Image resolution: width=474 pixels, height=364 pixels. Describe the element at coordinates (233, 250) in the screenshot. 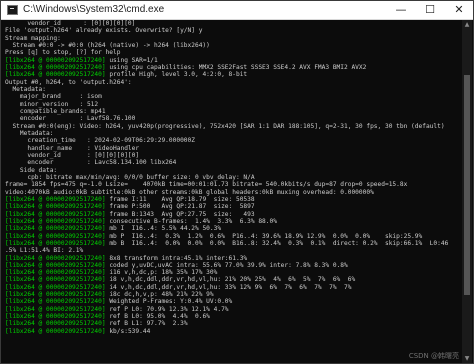

I see `console-line: .5% L1:51.4% BI: 2.1%` at that location.